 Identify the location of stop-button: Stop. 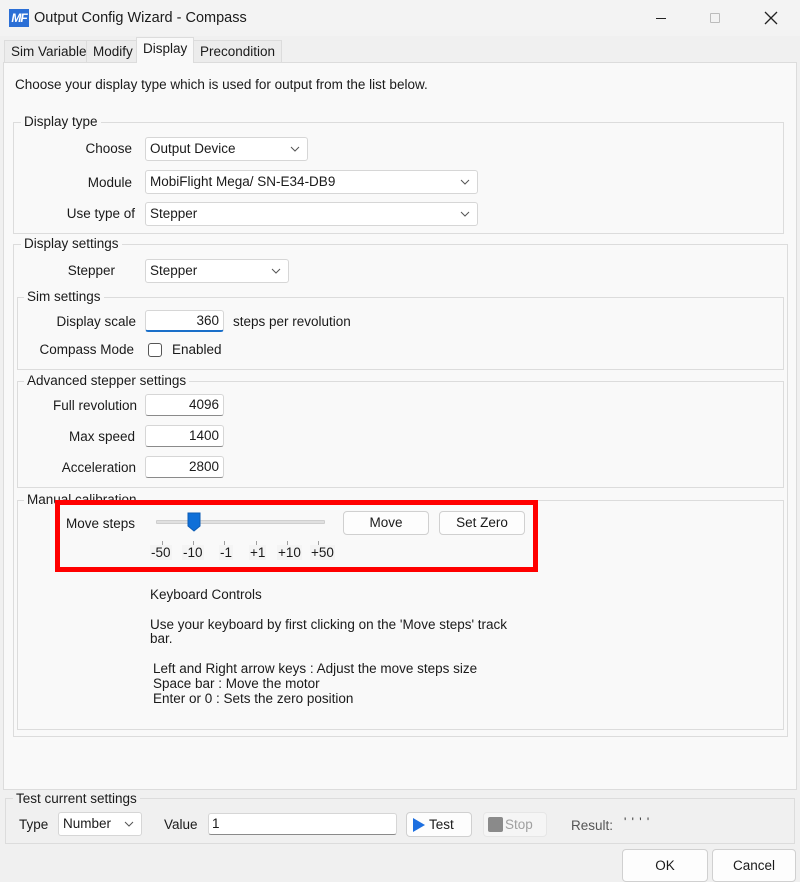
(515, 824).